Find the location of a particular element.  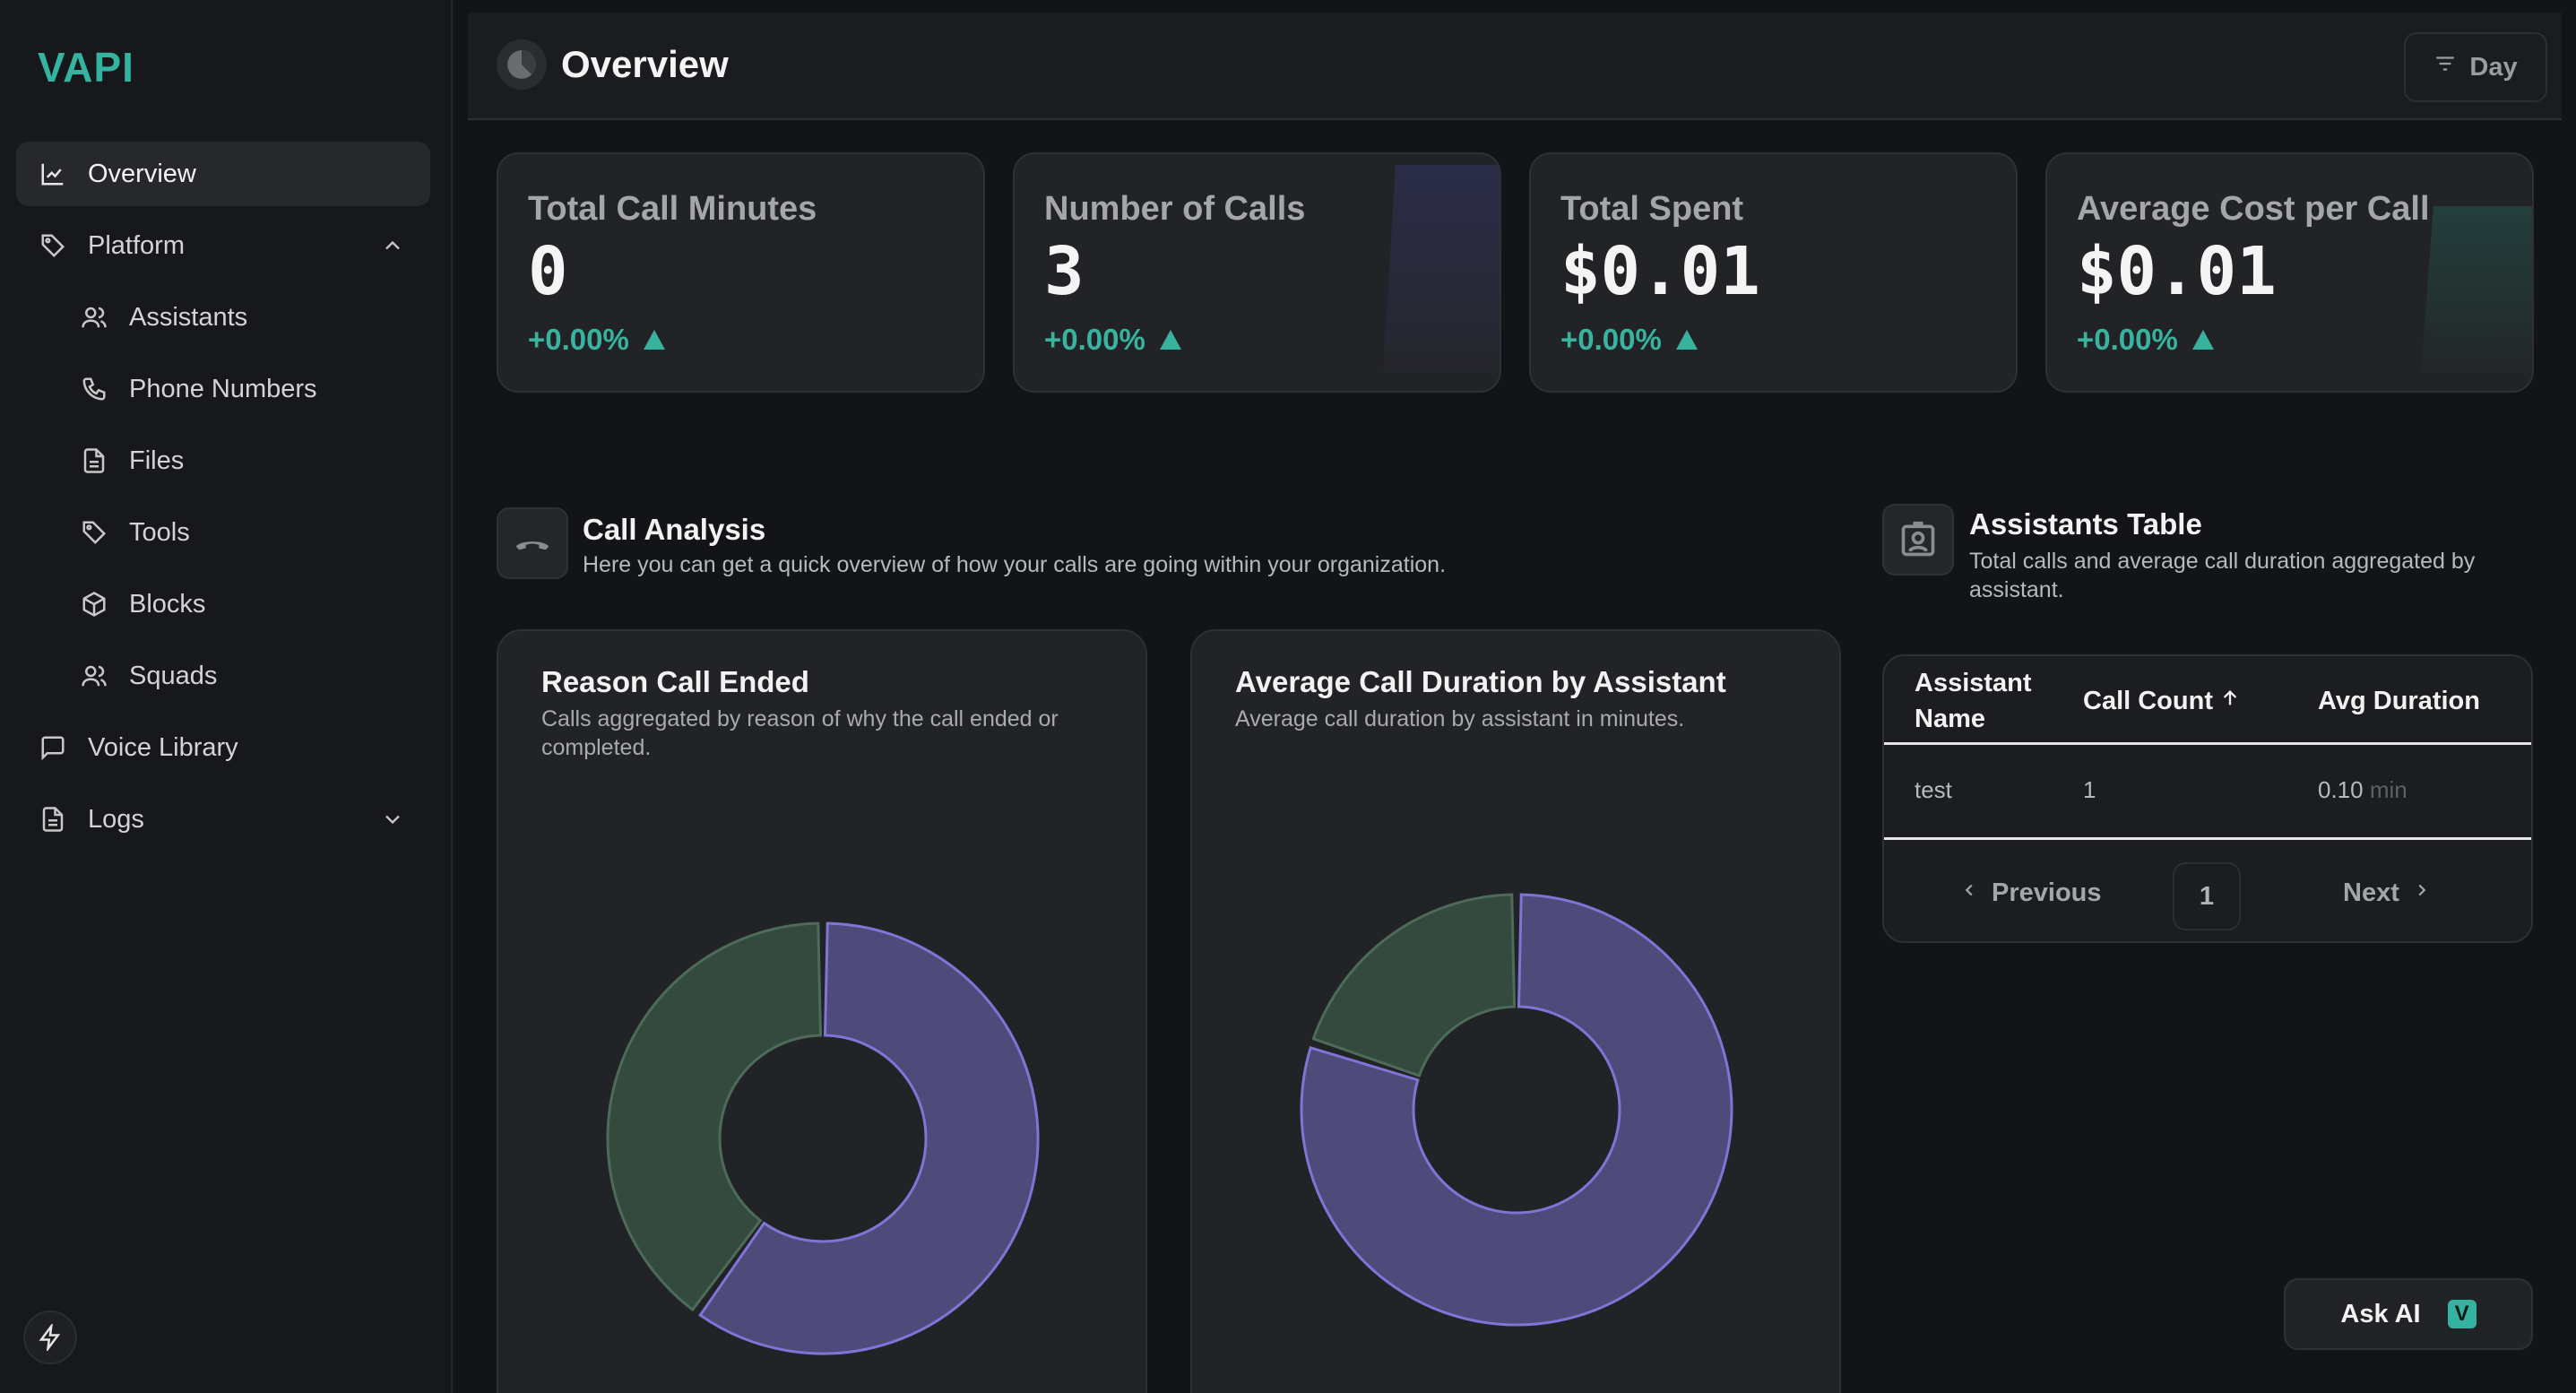

lightning-icon is located at coordinates (50, 1337).